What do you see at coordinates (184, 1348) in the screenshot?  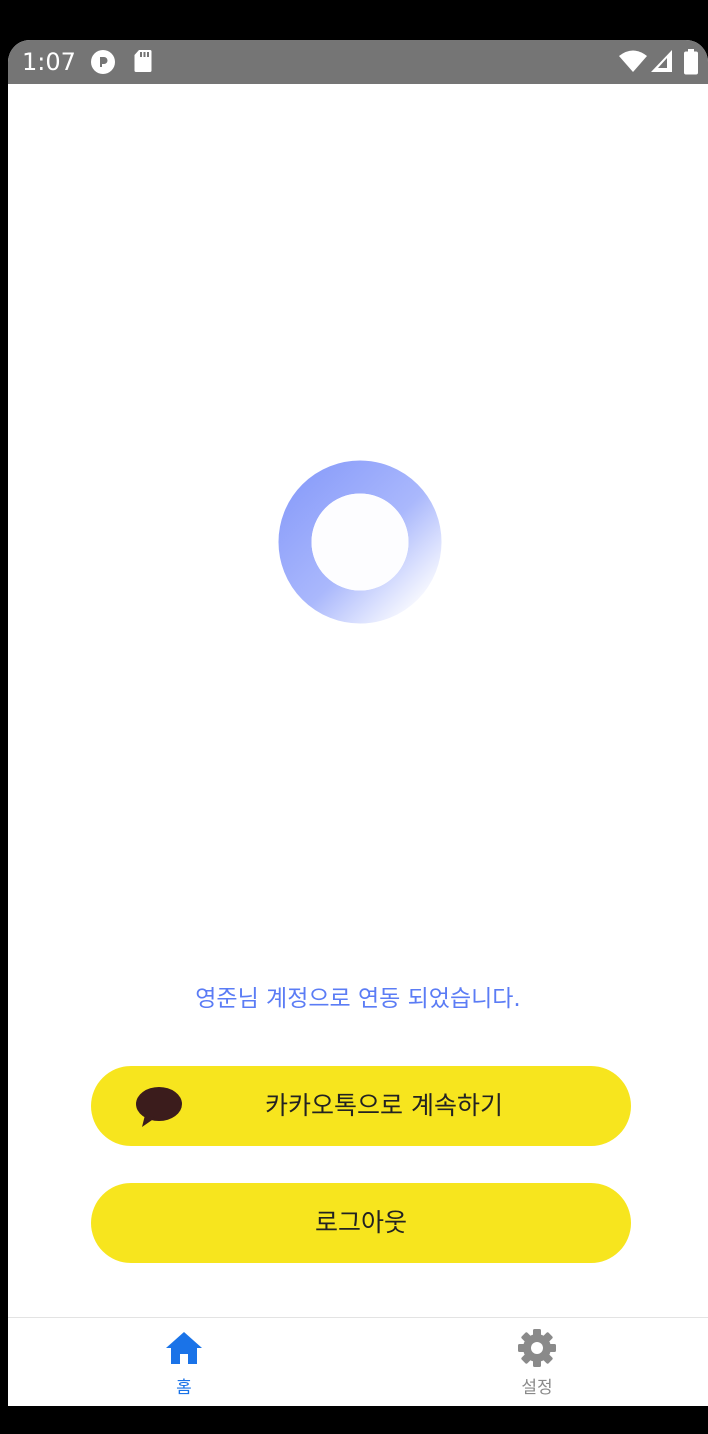 I see `home-icon` at bounding box center [184, 1348].